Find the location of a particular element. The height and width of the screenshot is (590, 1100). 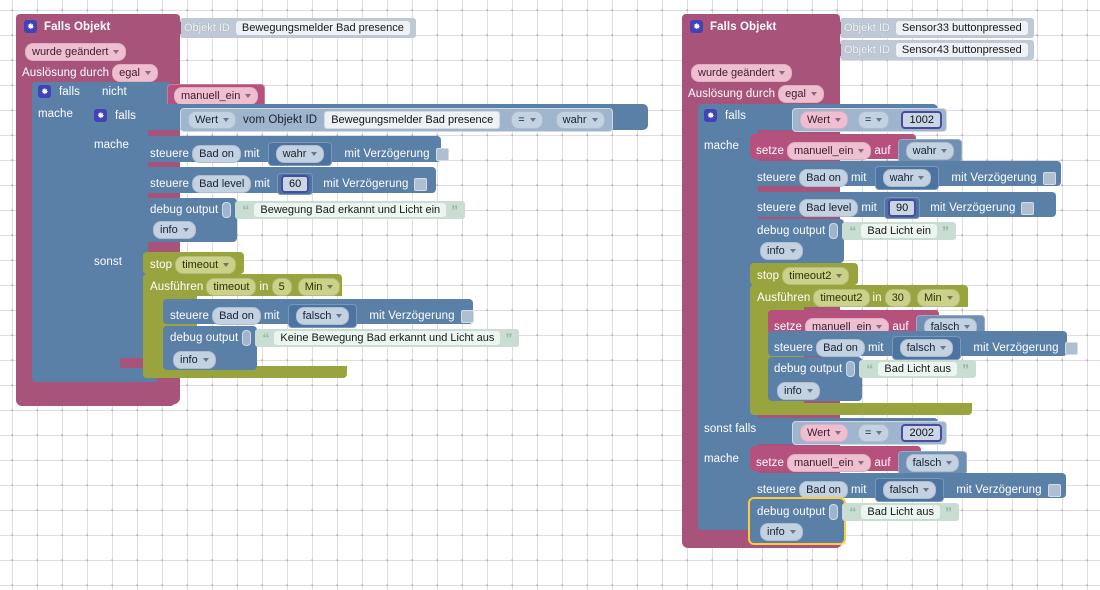

timer-name-chip: timeout is located at coordinates (231, 287).